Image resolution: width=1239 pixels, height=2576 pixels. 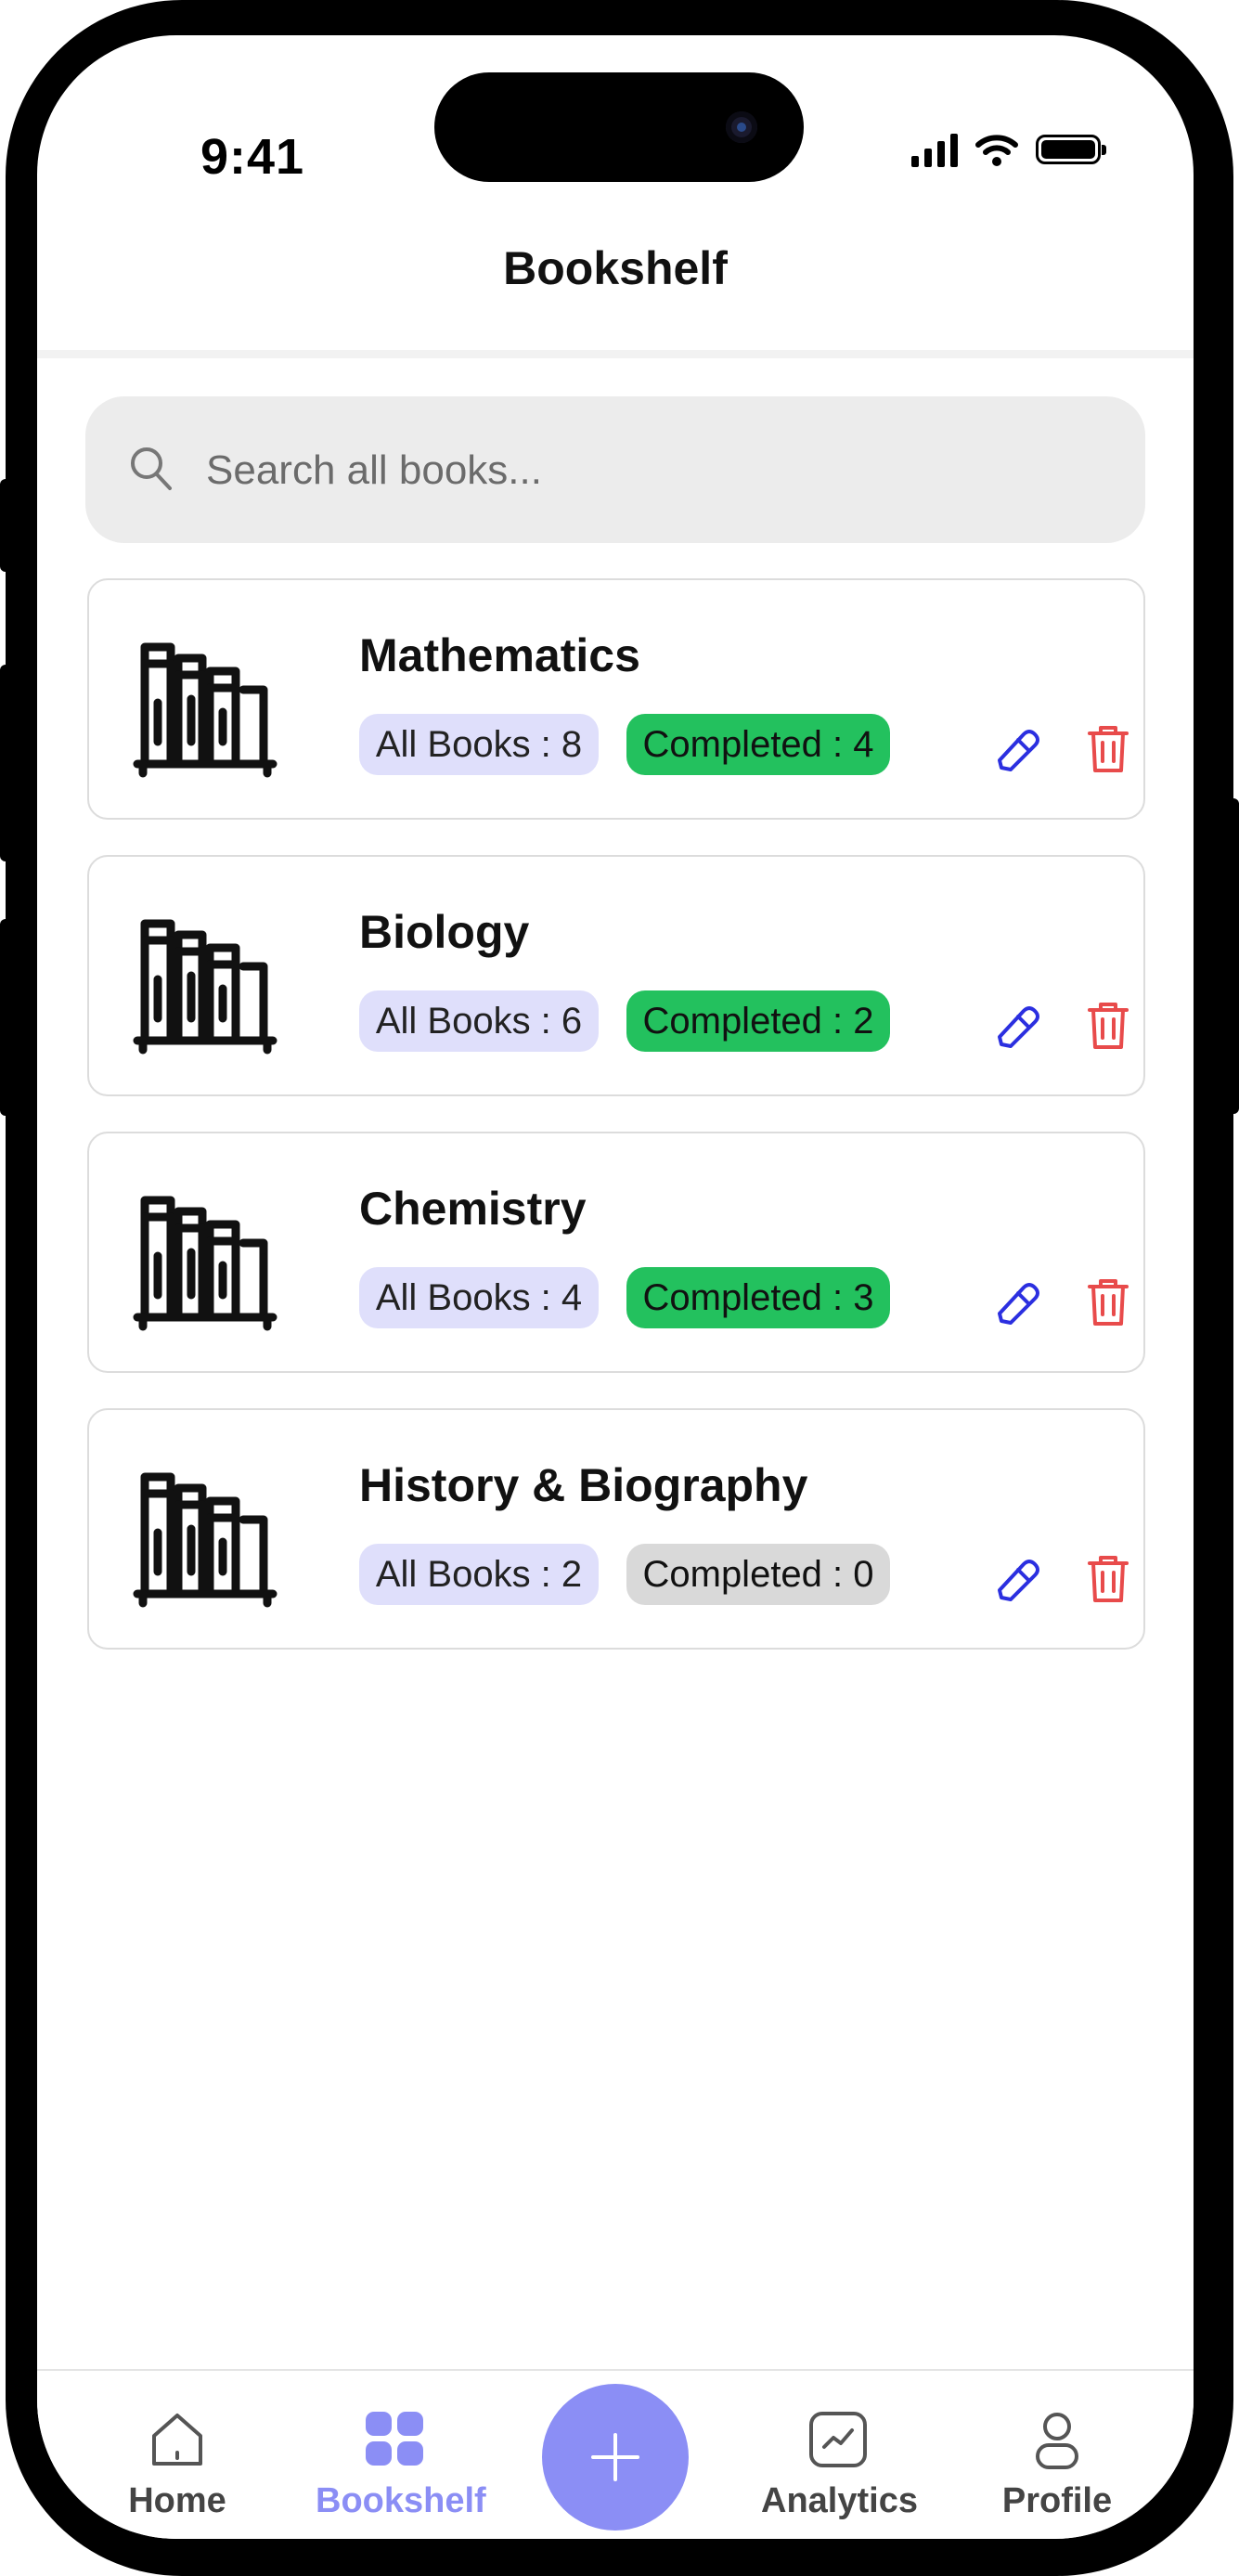 What do you see at coordinates (473, 1209) in the screenshot?
I see `category-title: Chemistry` at bounding box center [473, 1209].